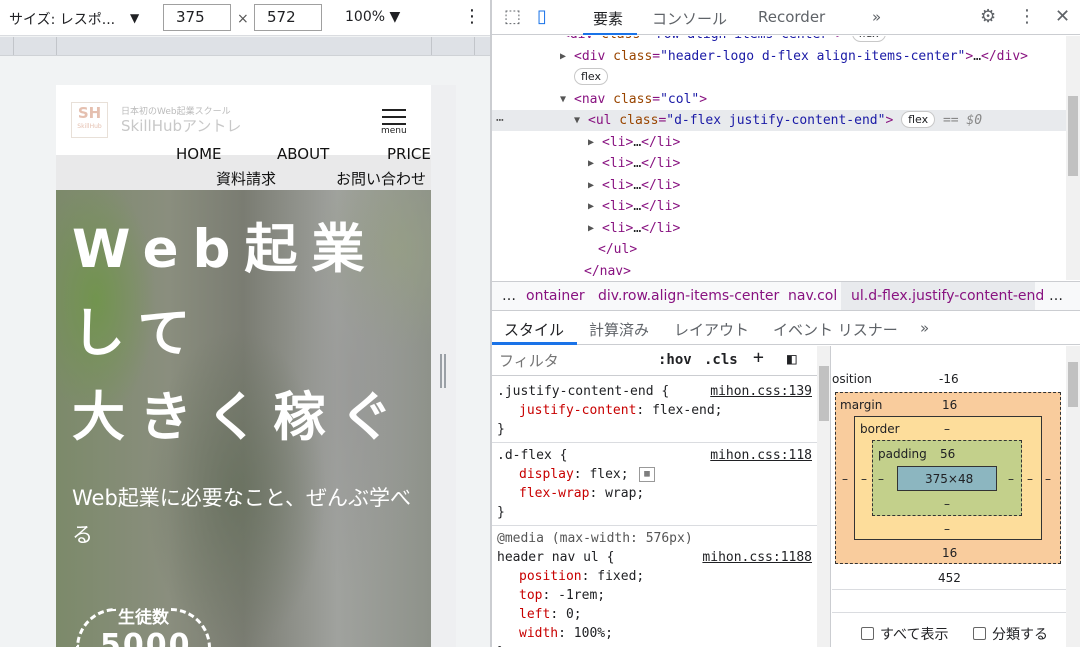  What do you see at coordinates (812, 296) in the screenshot?
I see `breadcrumb-nav: nav.col` at bounding box center [812, 296].